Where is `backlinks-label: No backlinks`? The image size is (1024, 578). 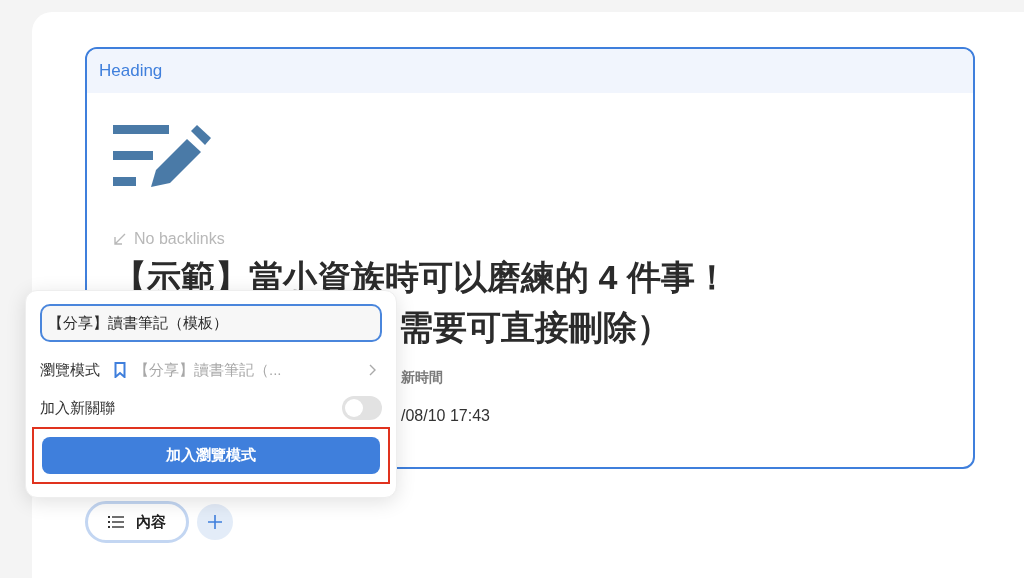 backlinks-label: No backlinks is located at coordinates (179, 239).